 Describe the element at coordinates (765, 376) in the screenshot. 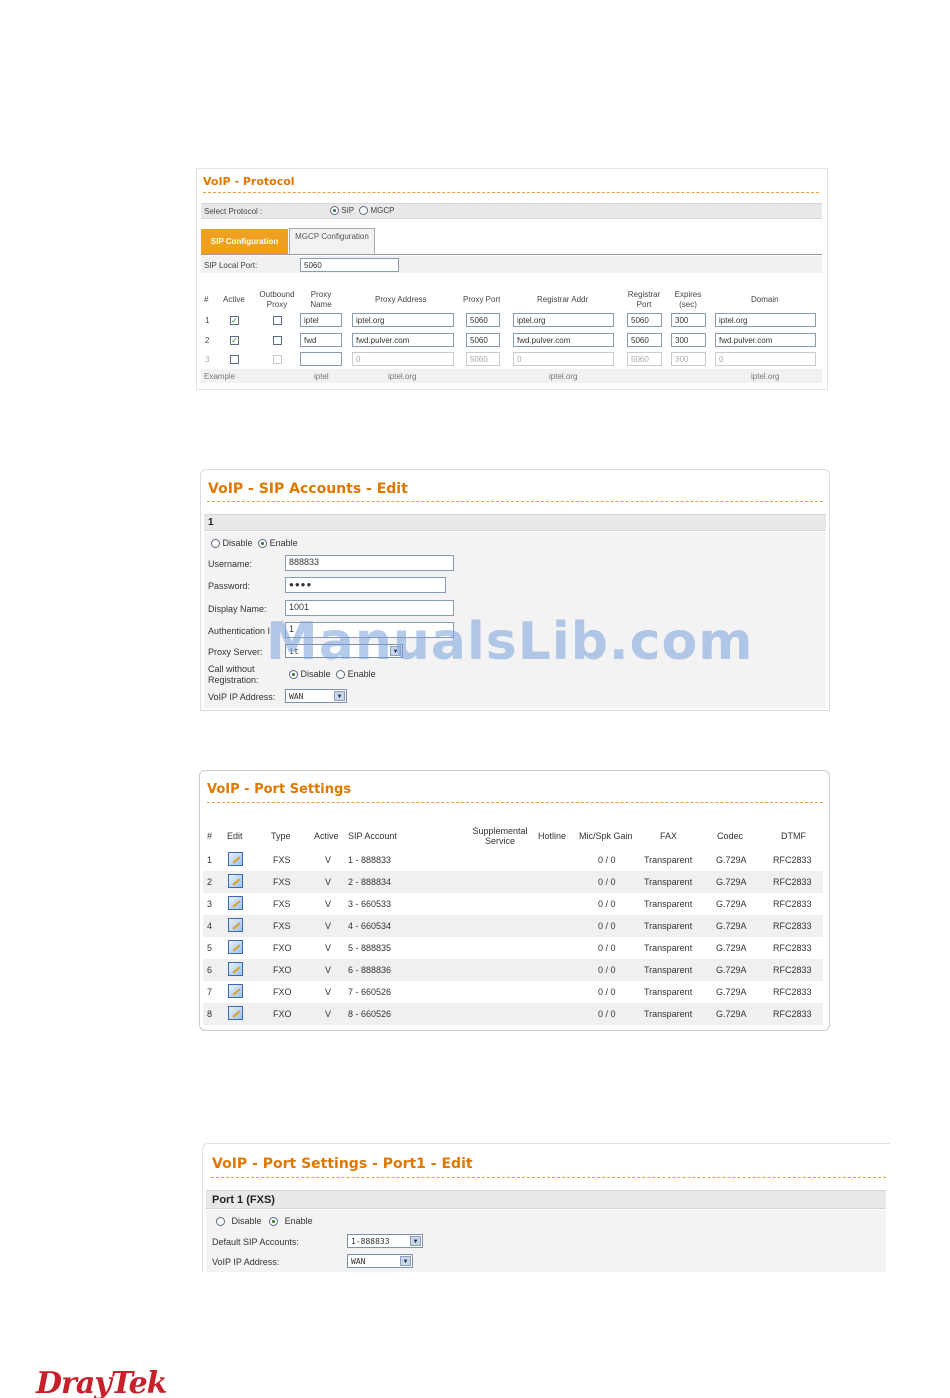

I see `example-domain: iptel.org` at that location.